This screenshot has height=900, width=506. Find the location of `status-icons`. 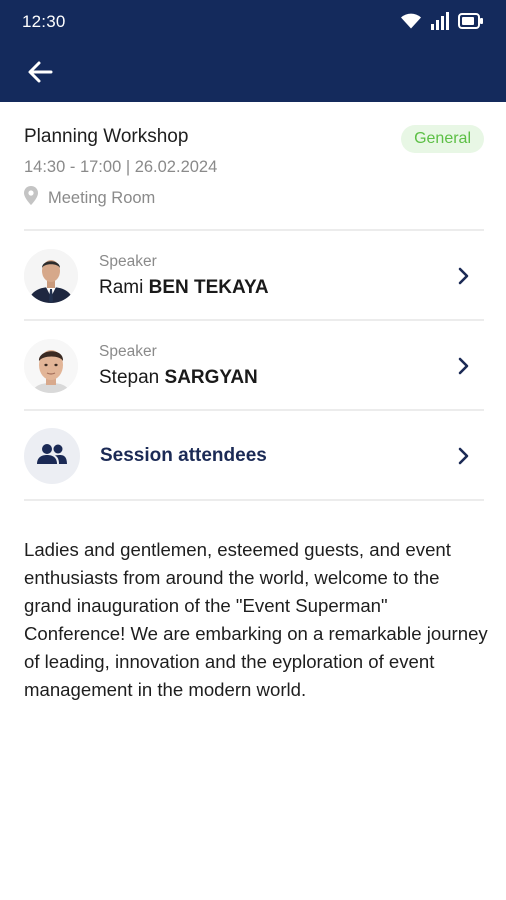

status-icons is located at coordinates (442, 23).